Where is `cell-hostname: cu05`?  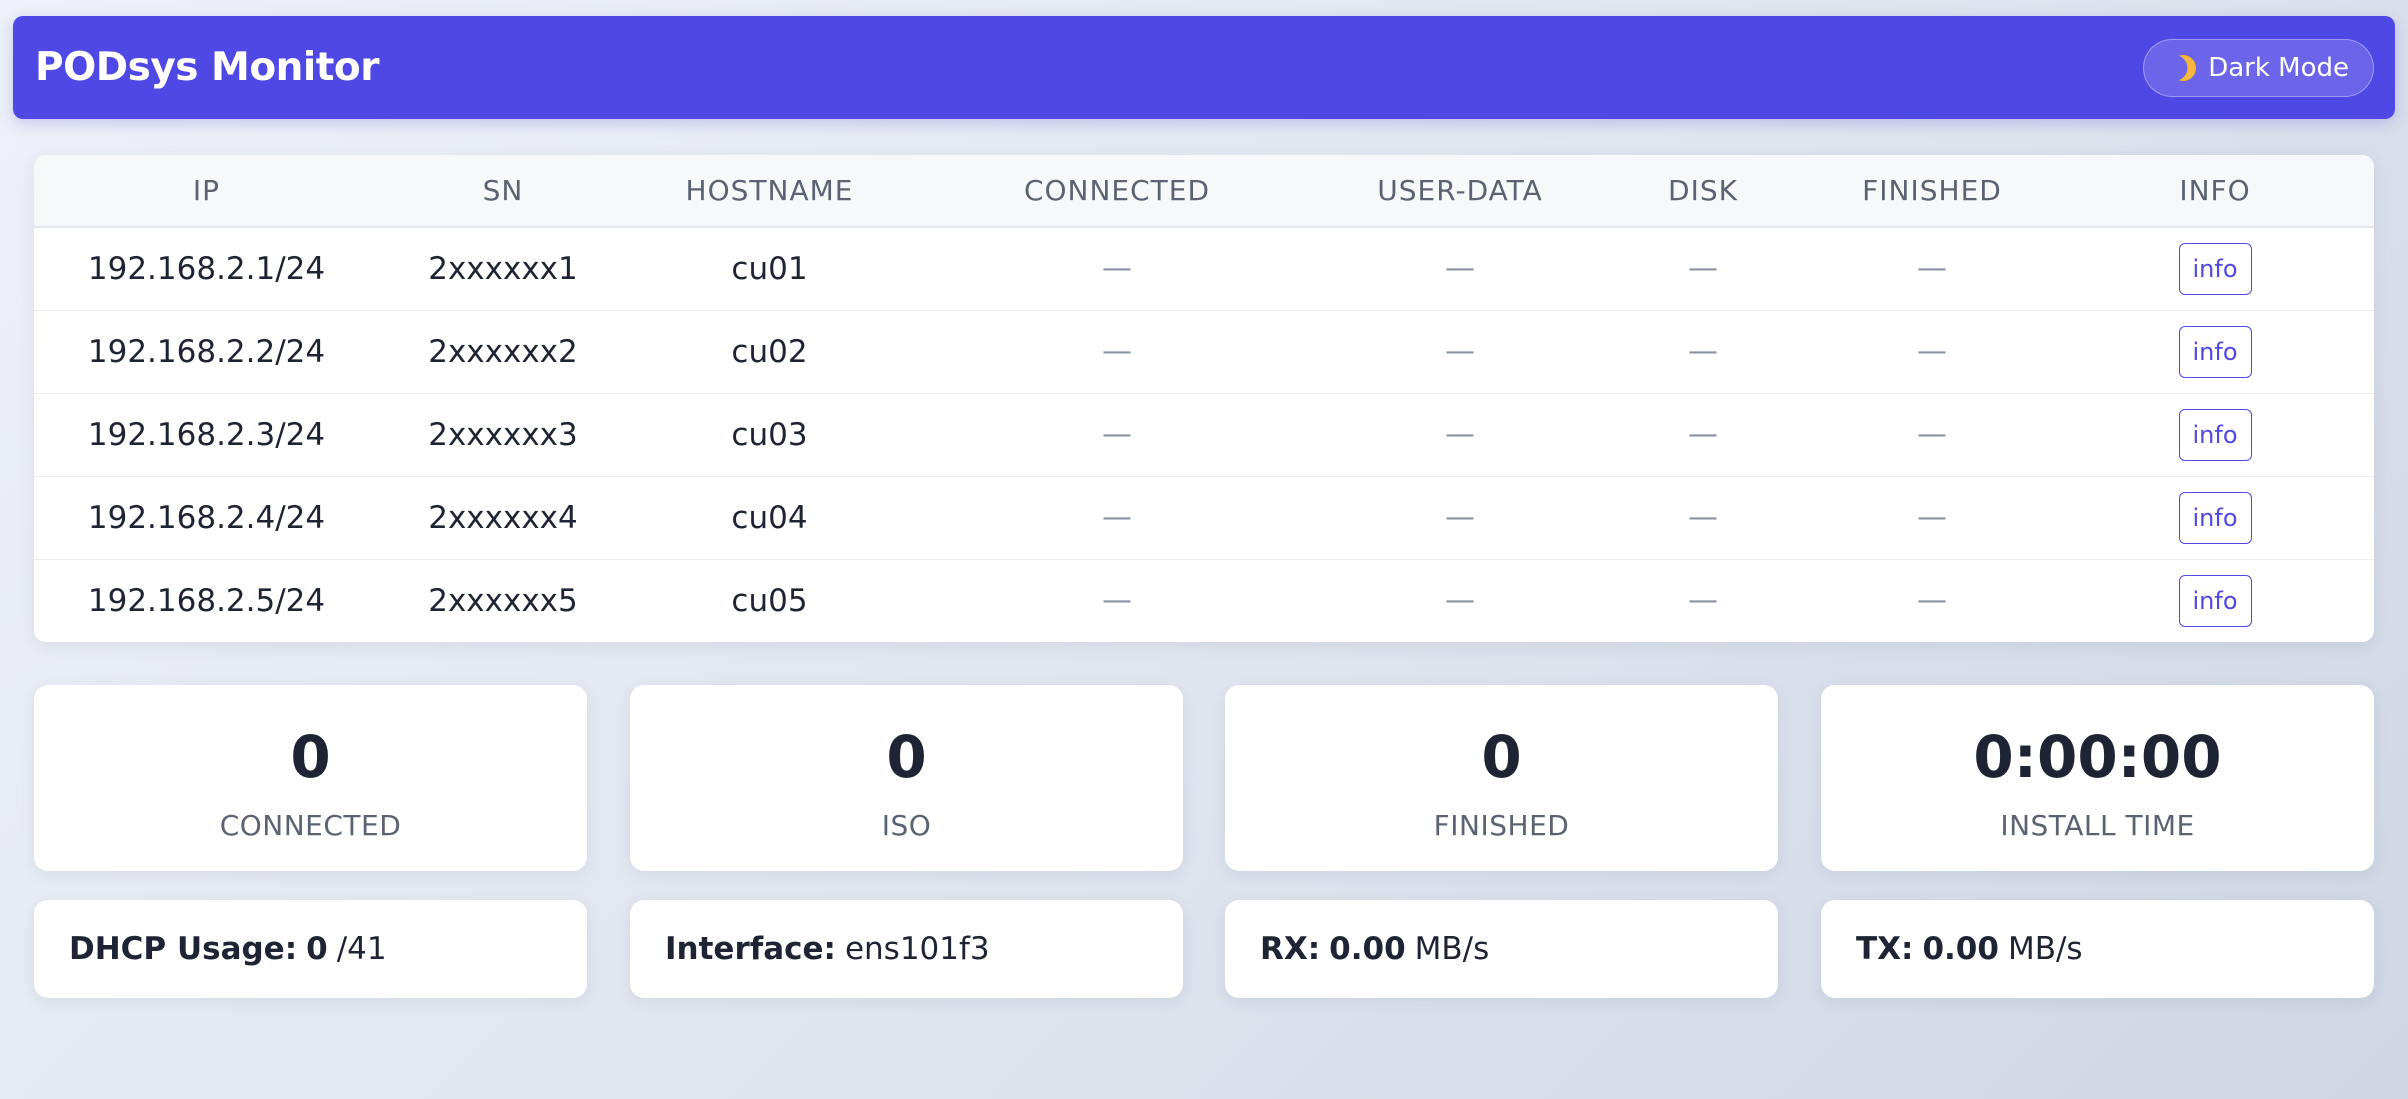
cell-hostname: cu05 is located at coordinates (769, 600).